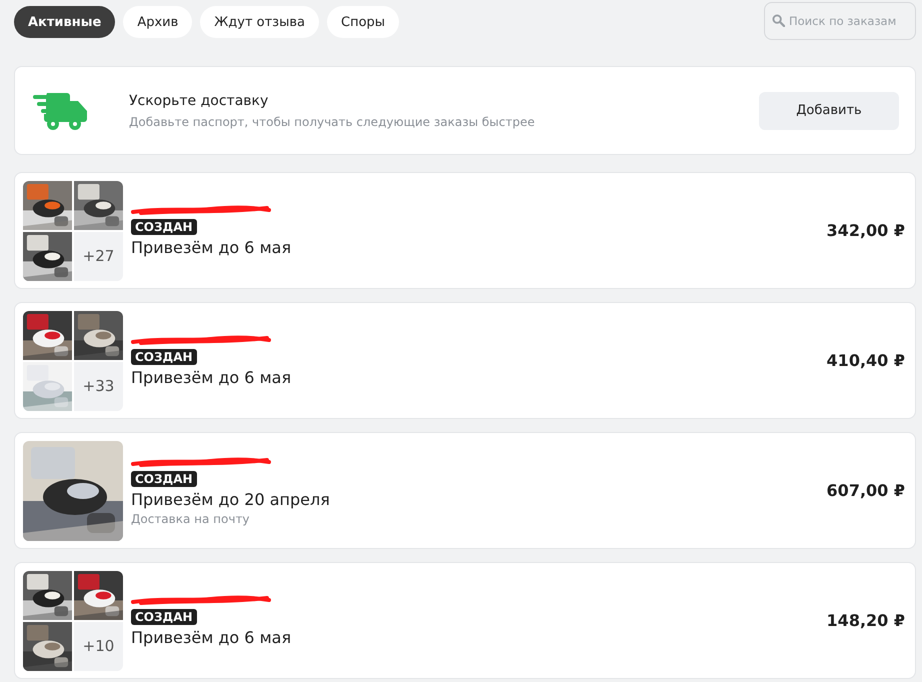 The width and height of the screenshot is (922, 682). I want to click on more-photos-count: +33, so click(98, 386).